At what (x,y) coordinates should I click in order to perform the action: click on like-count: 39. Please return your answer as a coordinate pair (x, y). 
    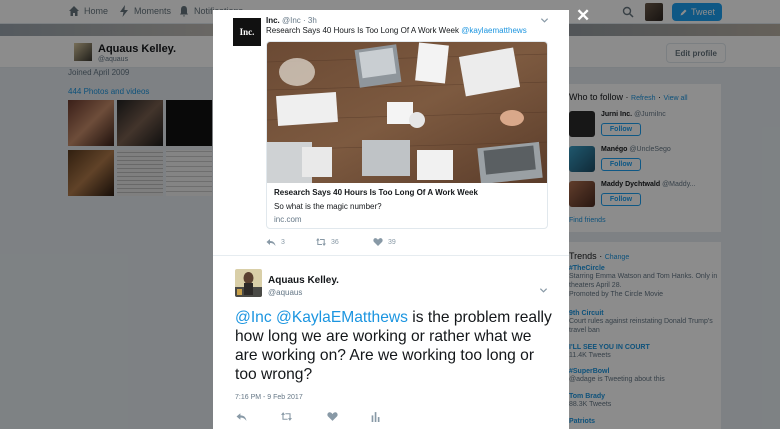
    Looking at the image, I should click on (392, 242).